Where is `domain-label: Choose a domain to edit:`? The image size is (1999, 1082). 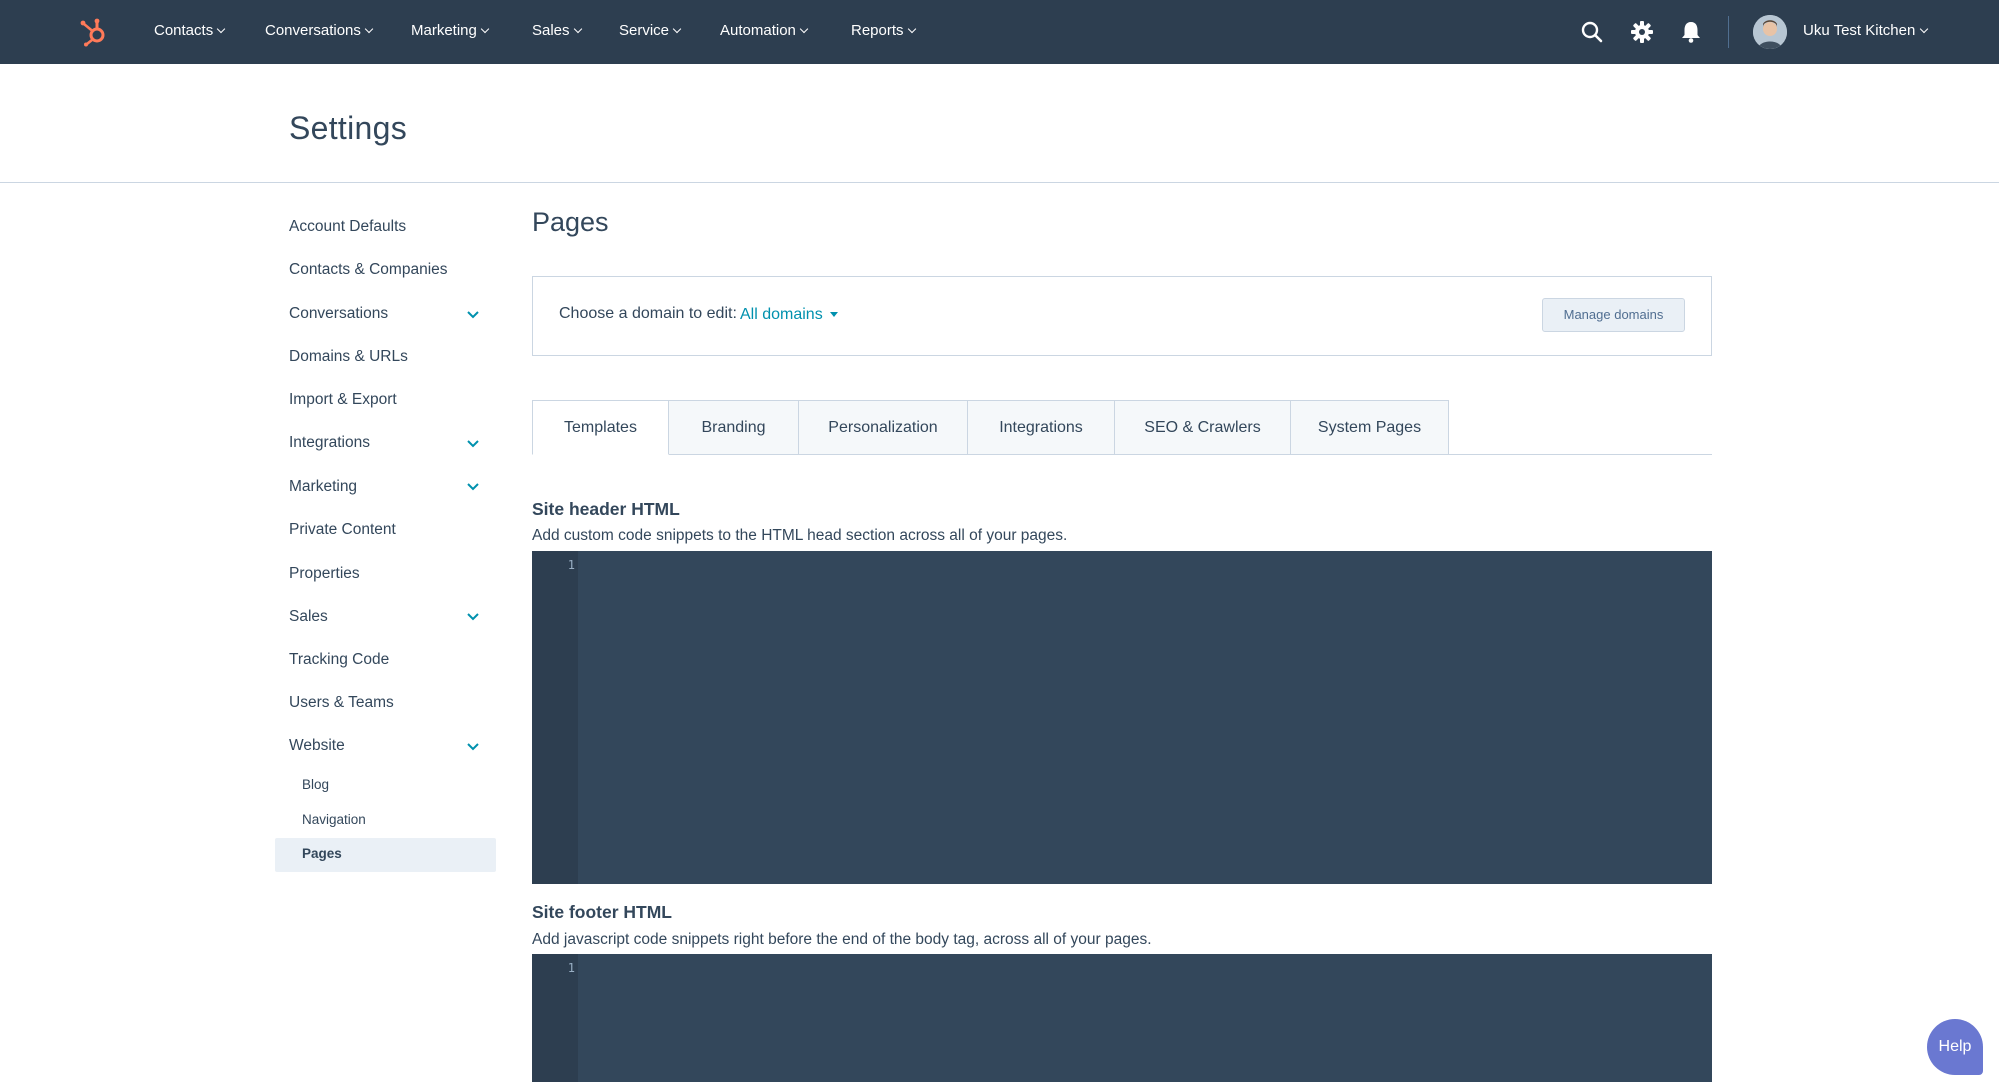
domain-label: Choose a domain to edit: is located at coordinates (648, 313).